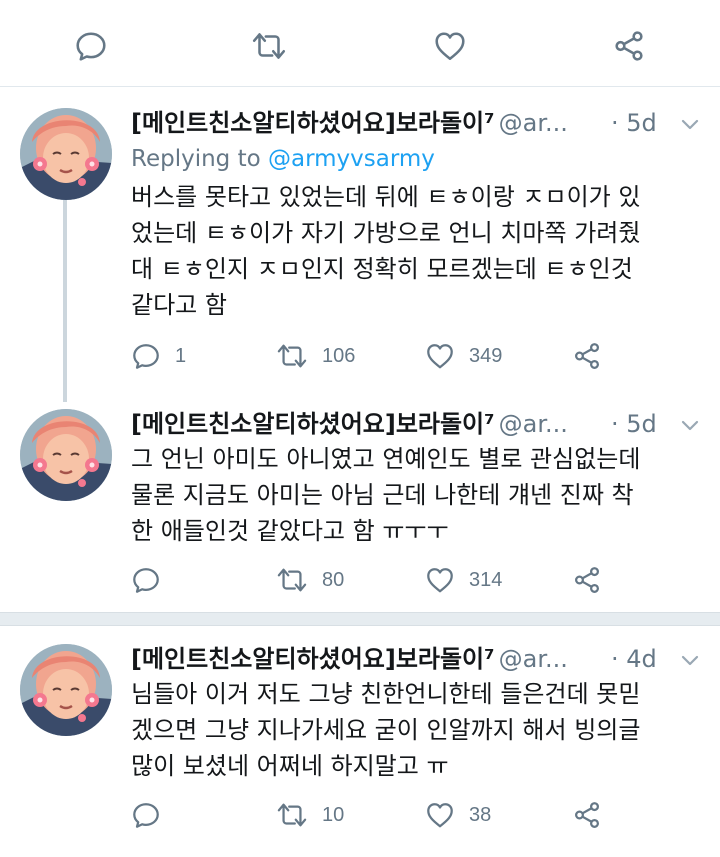 Image resolution: width=720 pixels, height=857 pixels. What do you see at coordinates (480, 815) in the screenshot?
I see `like-count: 38` at bounding box center [480, 815].